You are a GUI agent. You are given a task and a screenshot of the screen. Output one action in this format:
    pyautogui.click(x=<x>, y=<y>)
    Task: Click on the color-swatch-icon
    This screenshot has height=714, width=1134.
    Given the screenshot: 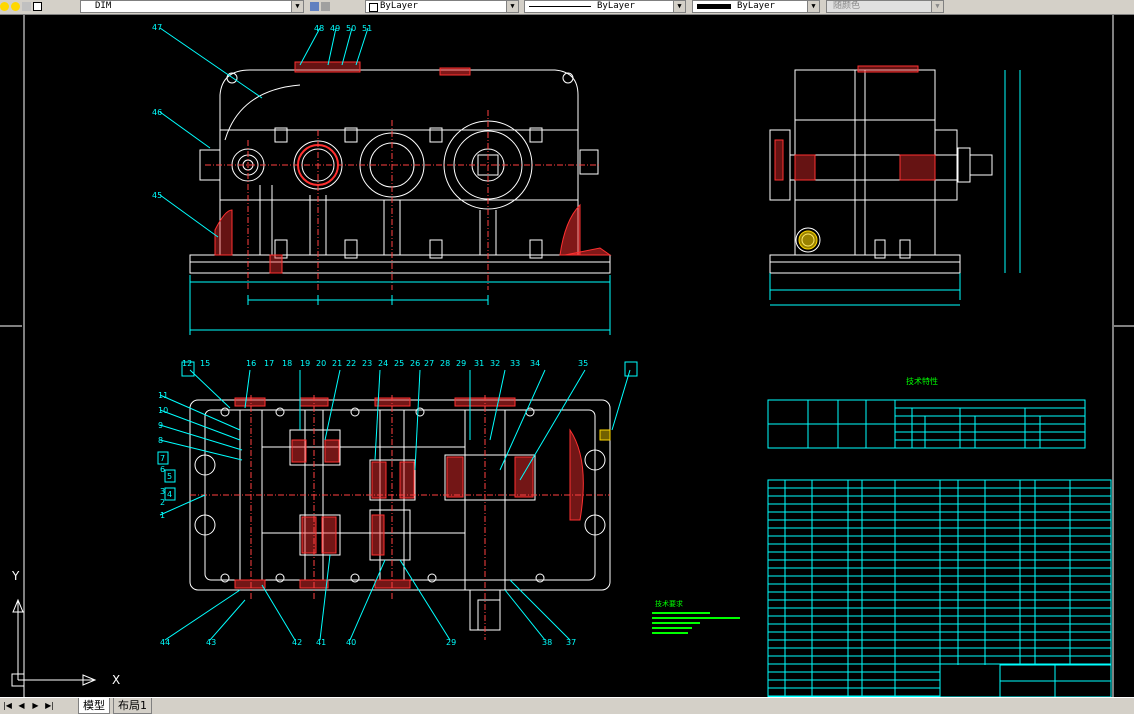 What is the action you would take?
    pyautogui.click(x=37, y=6)
    